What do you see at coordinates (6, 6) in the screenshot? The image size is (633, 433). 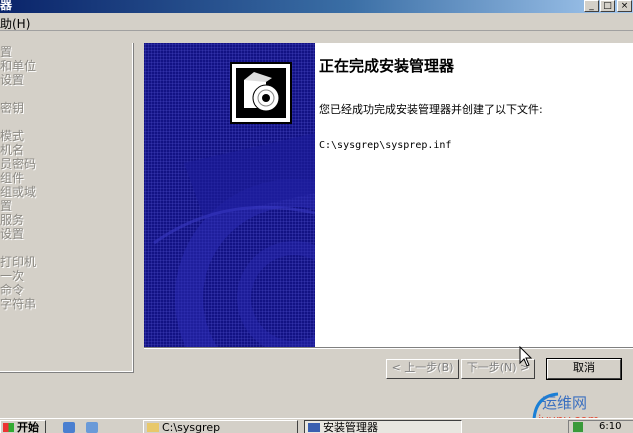 I see `window-title: 器` at bounding box center [6, 6].